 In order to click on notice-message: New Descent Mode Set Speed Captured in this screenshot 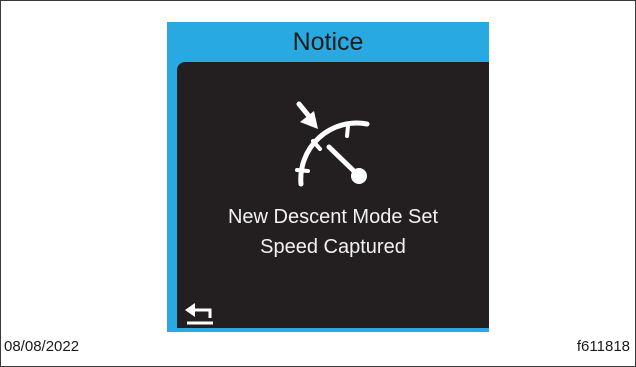, I will do `click(333, 232)`.